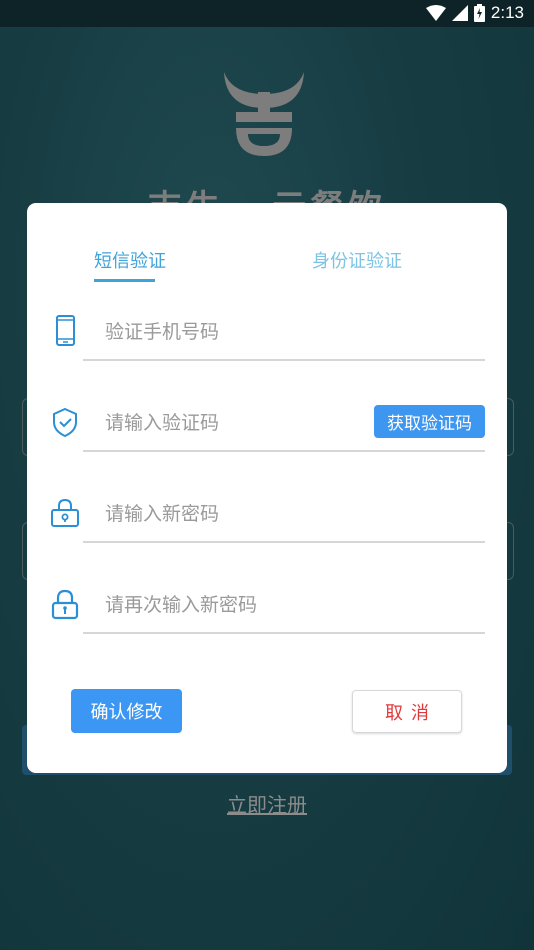  Describe the element at coordinates (65, 422) in the screenshot. I see `shield-check-icon` at that location.